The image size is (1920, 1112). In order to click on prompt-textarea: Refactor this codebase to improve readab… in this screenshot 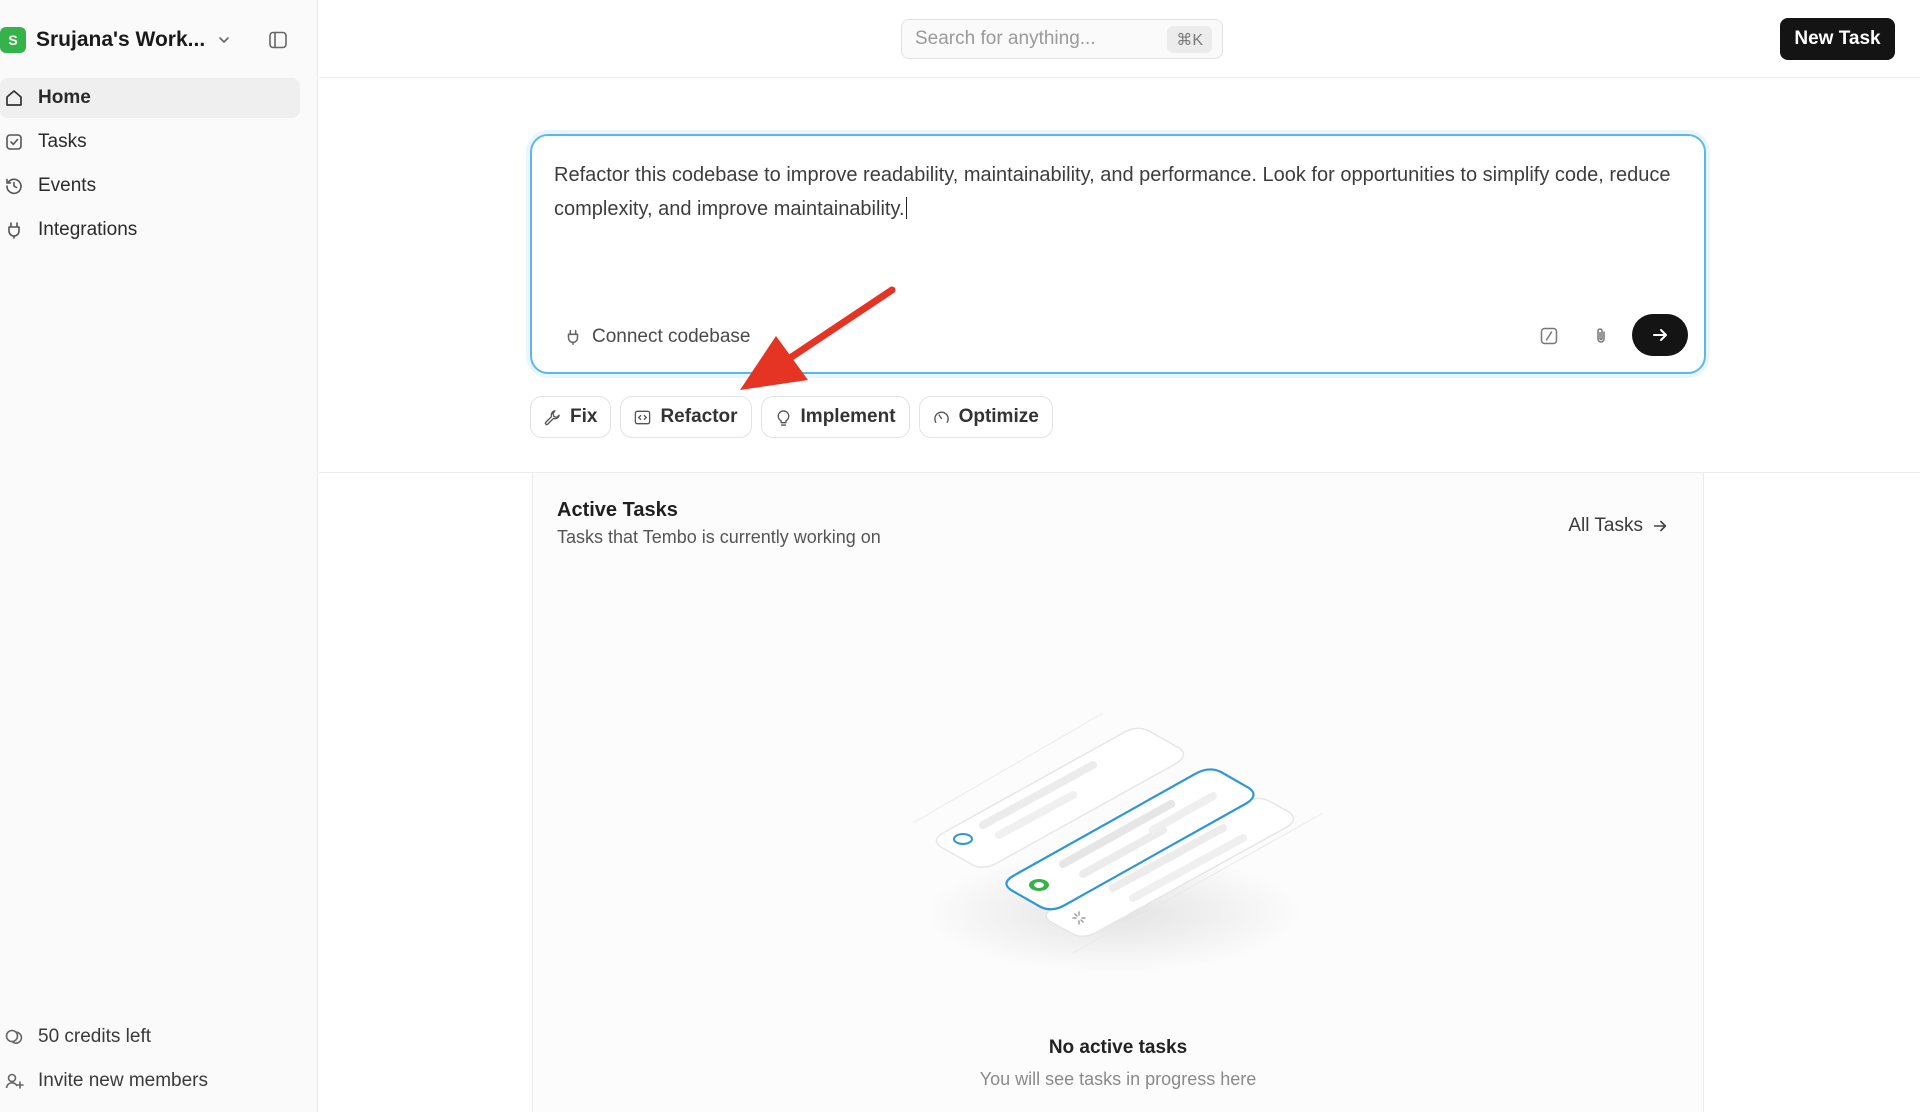, I will do `click(1118, 254)`.